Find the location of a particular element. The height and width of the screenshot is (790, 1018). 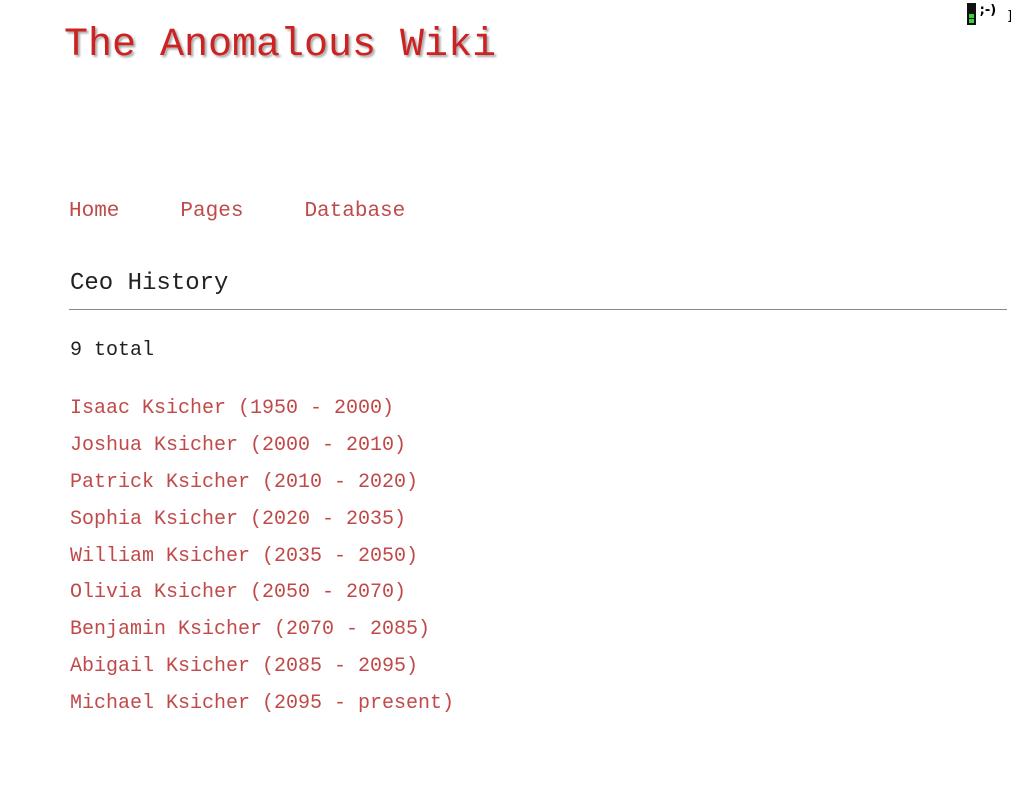

total-count: 9 total is located at coordinates (112, 350).